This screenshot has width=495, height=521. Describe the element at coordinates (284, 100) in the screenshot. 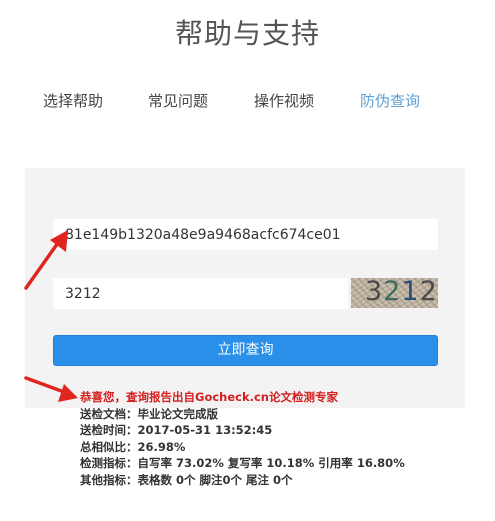

I see `tab-video: 操作视频` at that location.